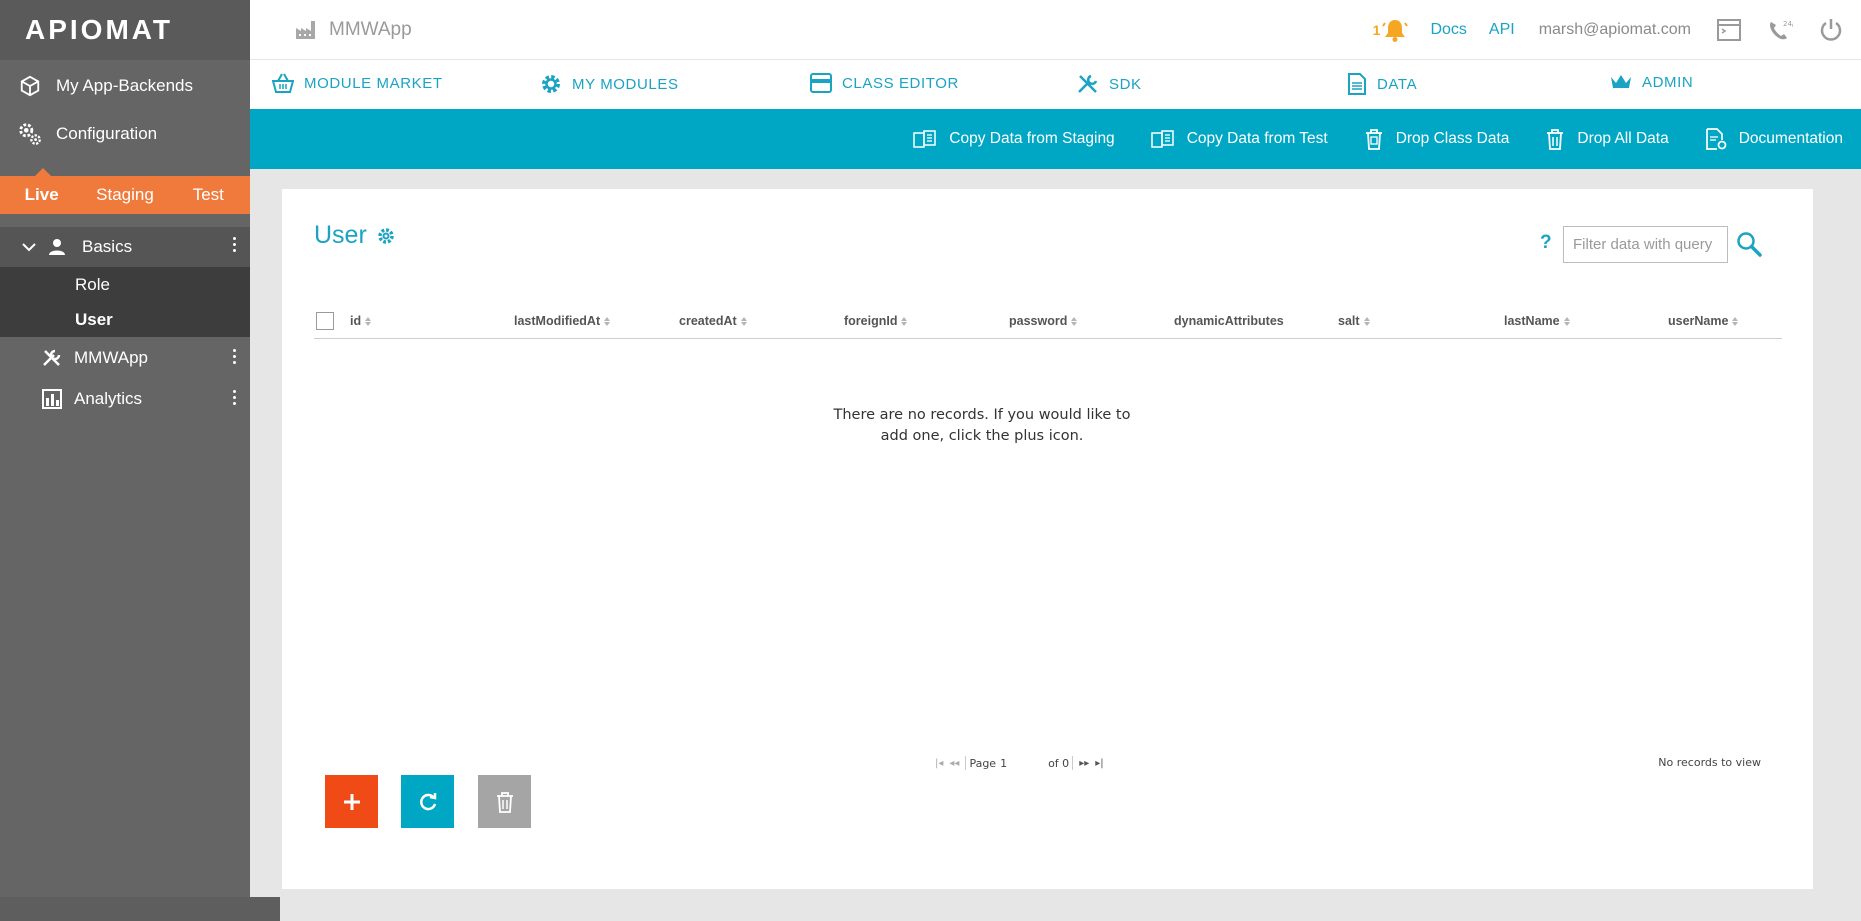 The image size is (1861, 921). What do you see at coordinates (30, 86) in the screenshot?
I see `cube-icon` at bounding box center [30, 86].